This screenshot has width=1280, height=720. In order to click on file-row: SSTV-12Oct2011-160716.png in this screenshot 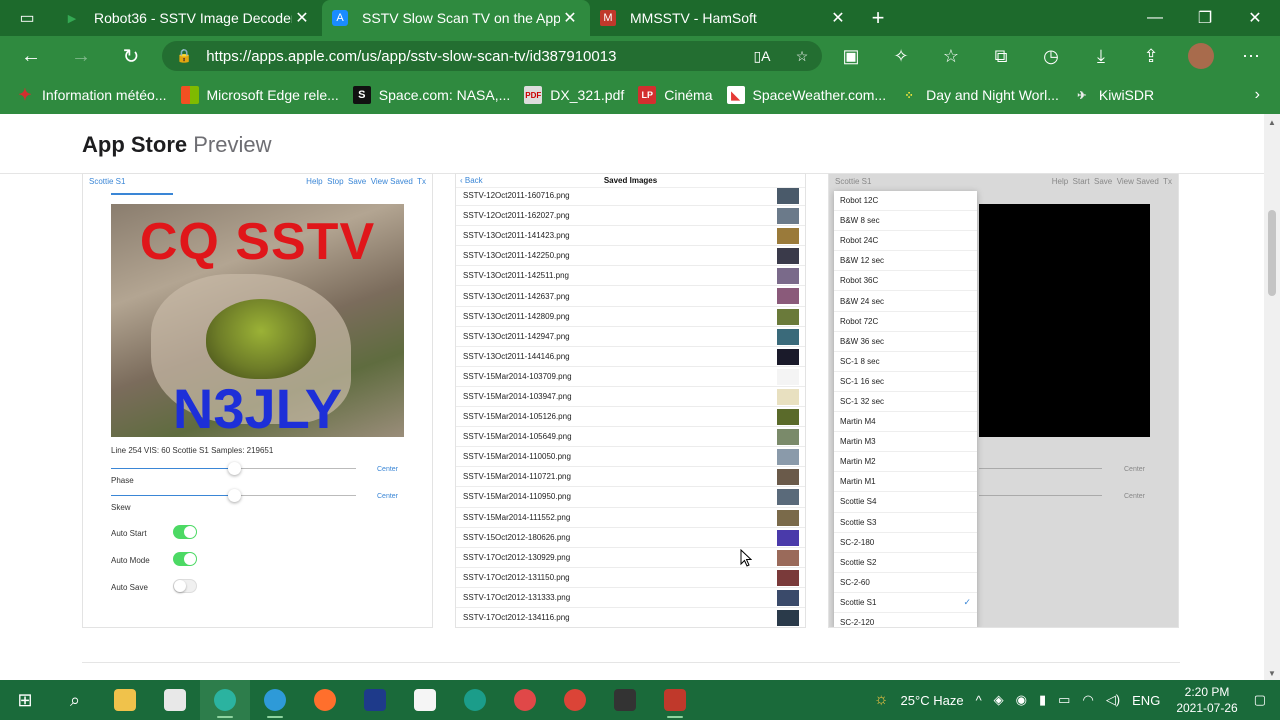, I will do `click(630, 196)`.